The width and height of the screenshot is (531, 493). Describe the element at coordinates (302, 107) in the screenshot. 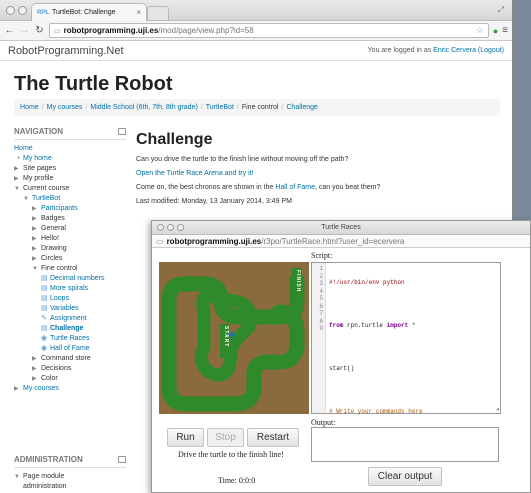

I see `breadcrumb-challenge: Challenge` at that location.